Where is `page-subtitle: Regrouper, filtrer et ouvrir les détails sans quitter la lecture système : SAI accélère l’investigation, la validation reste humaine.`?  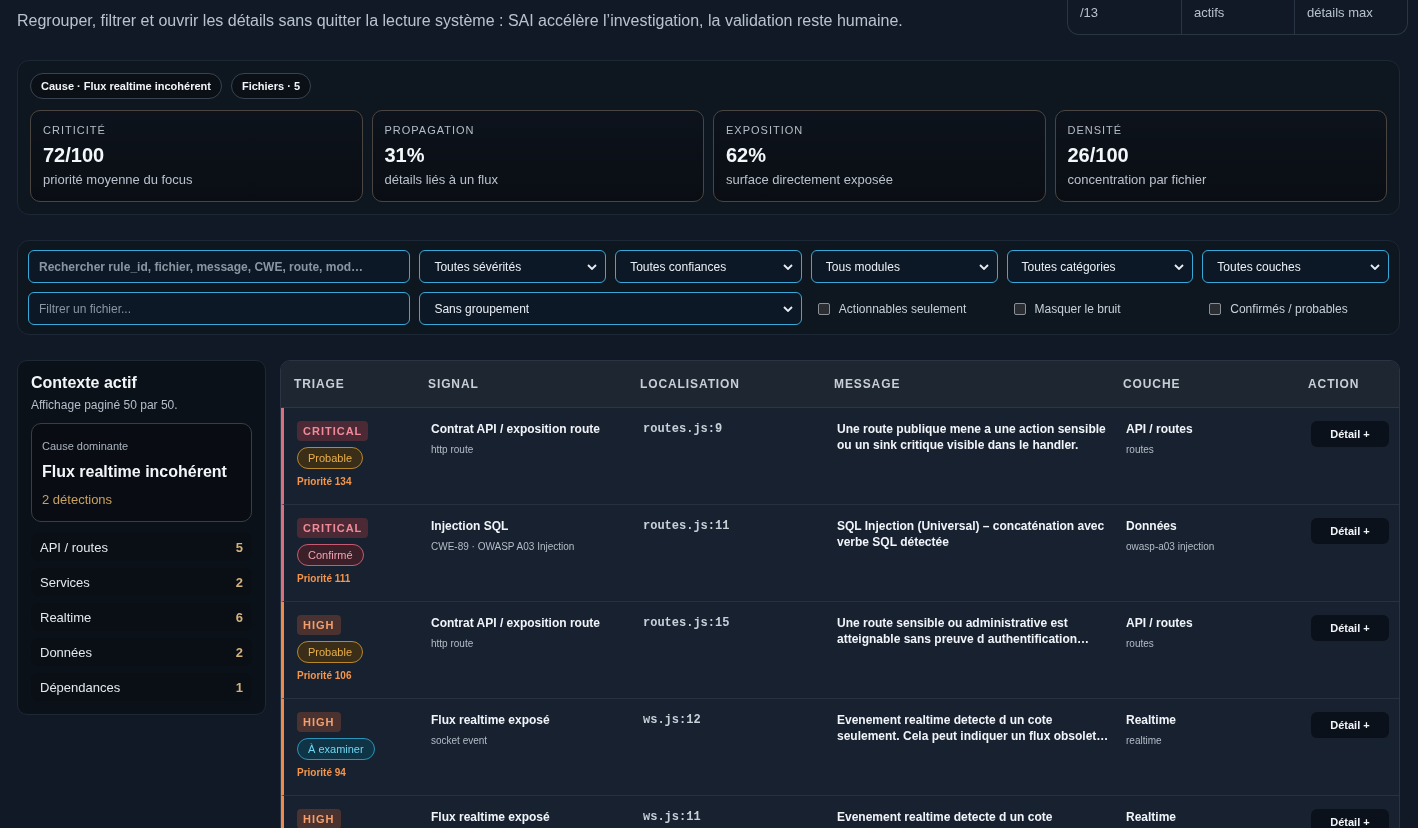
page-subtitle: Regrouper, filtrer et ouvrir les détails sans quitter la lecture système : SAI accélère l’investigation, la validation reste humaine. is located at coordinates (460, 21).